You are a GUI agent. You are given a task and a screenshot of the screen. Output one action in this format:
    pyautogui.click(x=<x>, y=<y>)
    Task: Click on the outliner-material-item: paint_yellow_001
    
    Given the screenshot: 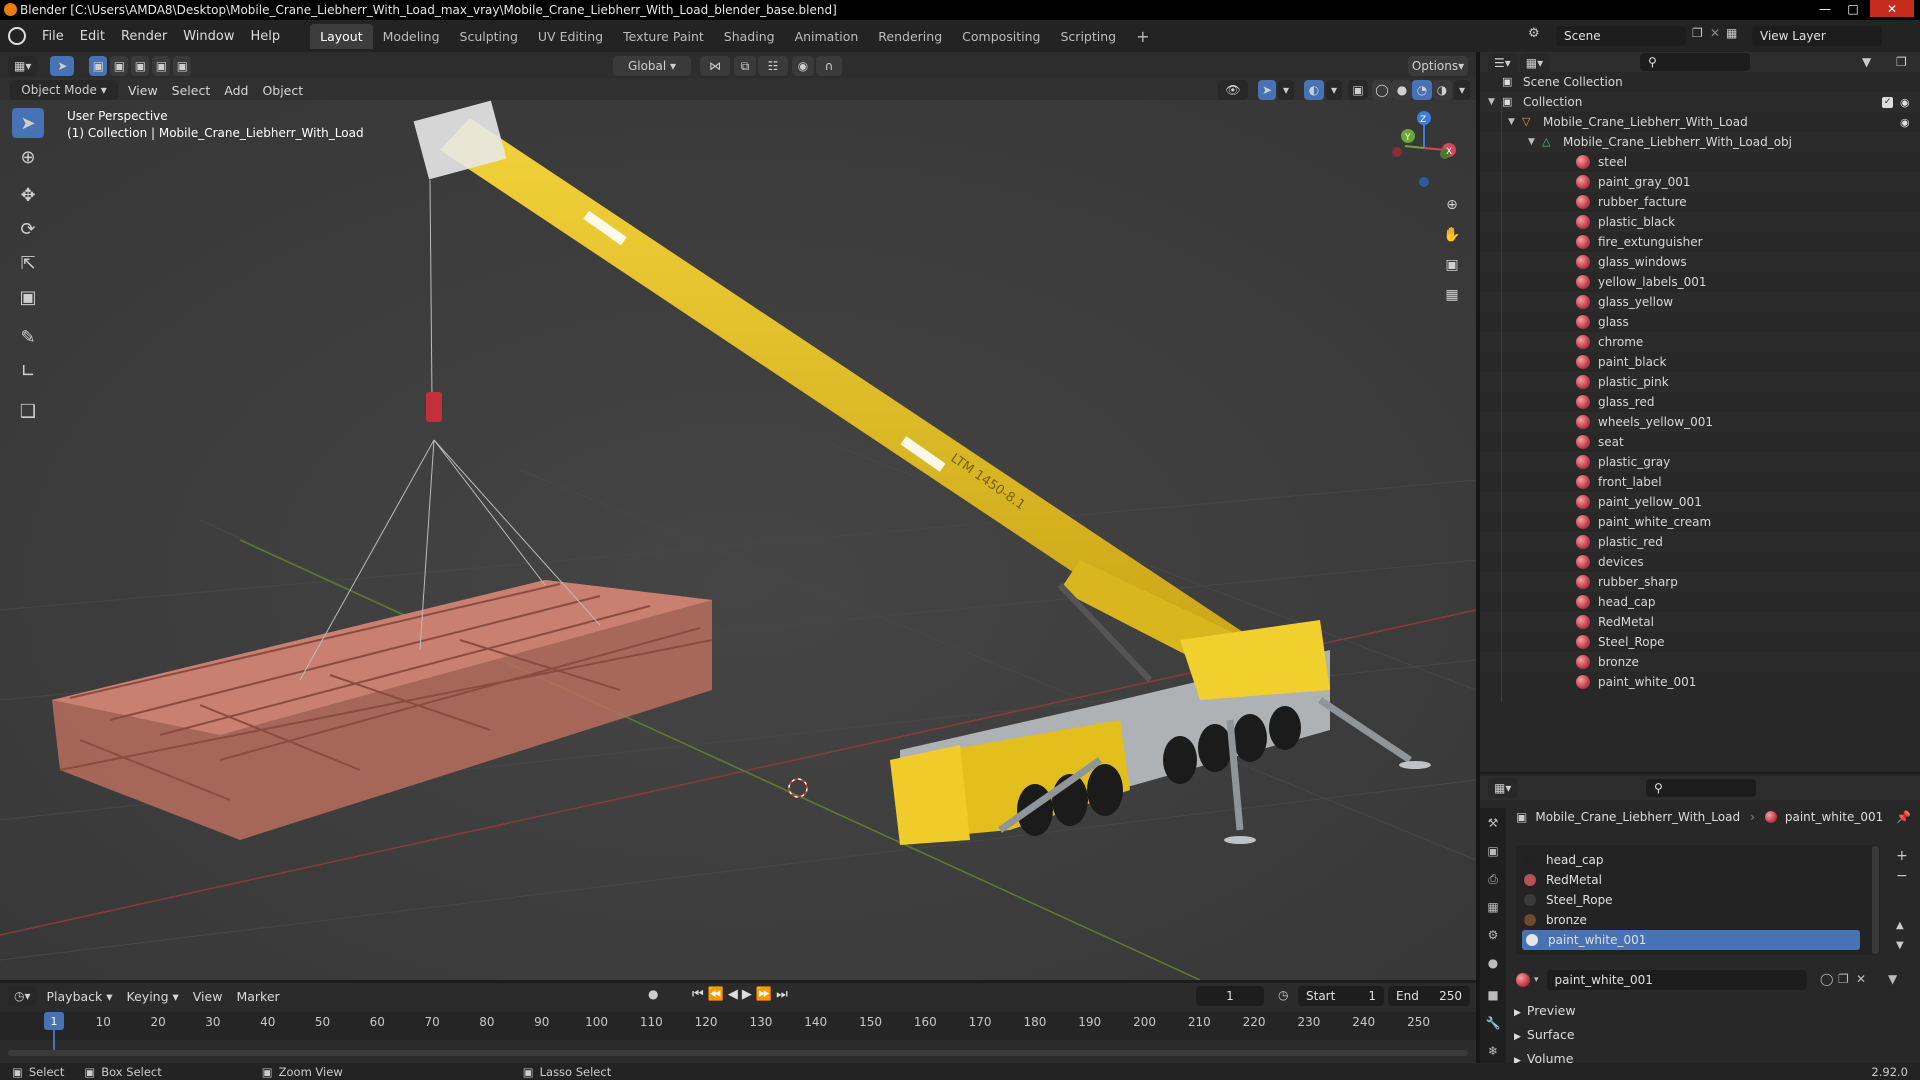 What is the action you would take?
    pyautogui.click(x=1700, y=502)
    